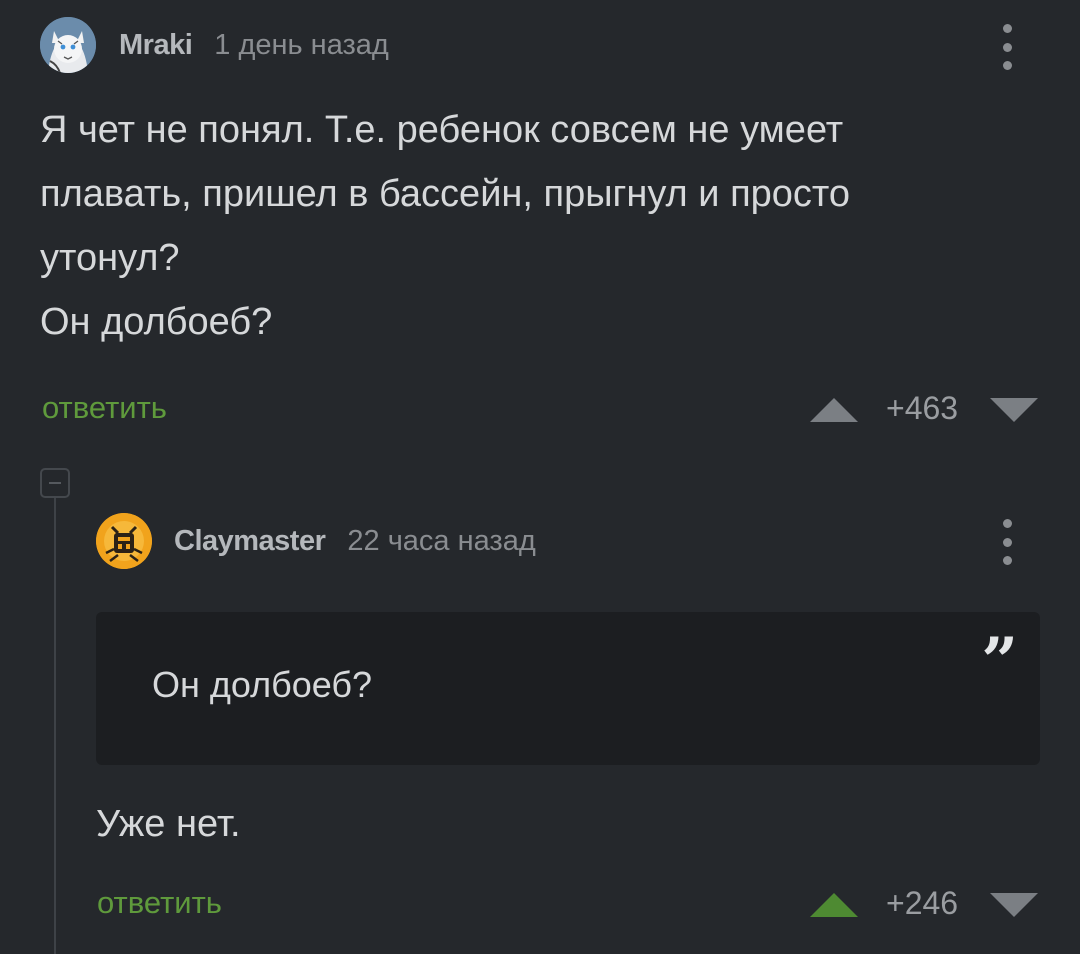 The height and width of the screenshot is (954, 1080). Describe the element at coordinates (441, 540) in the screenshot. I see `reply-timestamp: 22 часа назад` at that location.